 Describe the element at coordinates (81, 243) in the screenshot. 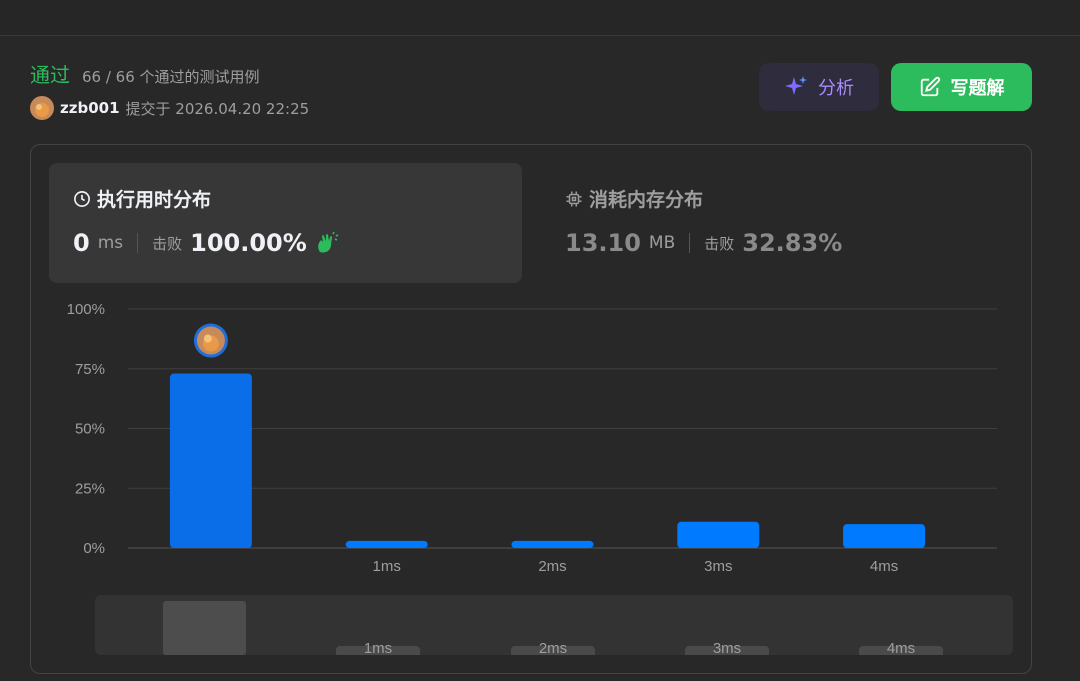

I see `runtime-value: 0` at that location.